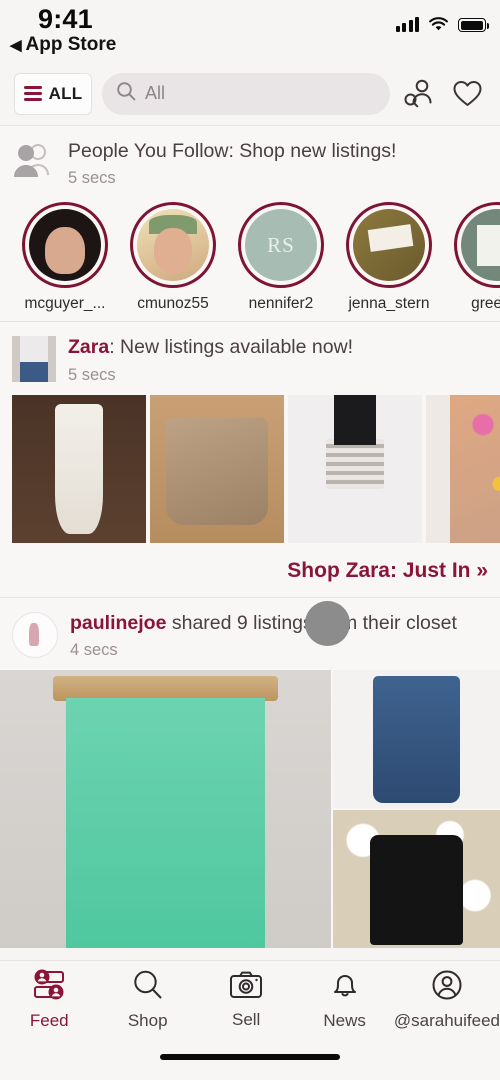 This screenshot has width=500, height=1080. Describe the element at coordinates (49, 1020) in the screenshot. I see `tab-label: Feed` at that location.